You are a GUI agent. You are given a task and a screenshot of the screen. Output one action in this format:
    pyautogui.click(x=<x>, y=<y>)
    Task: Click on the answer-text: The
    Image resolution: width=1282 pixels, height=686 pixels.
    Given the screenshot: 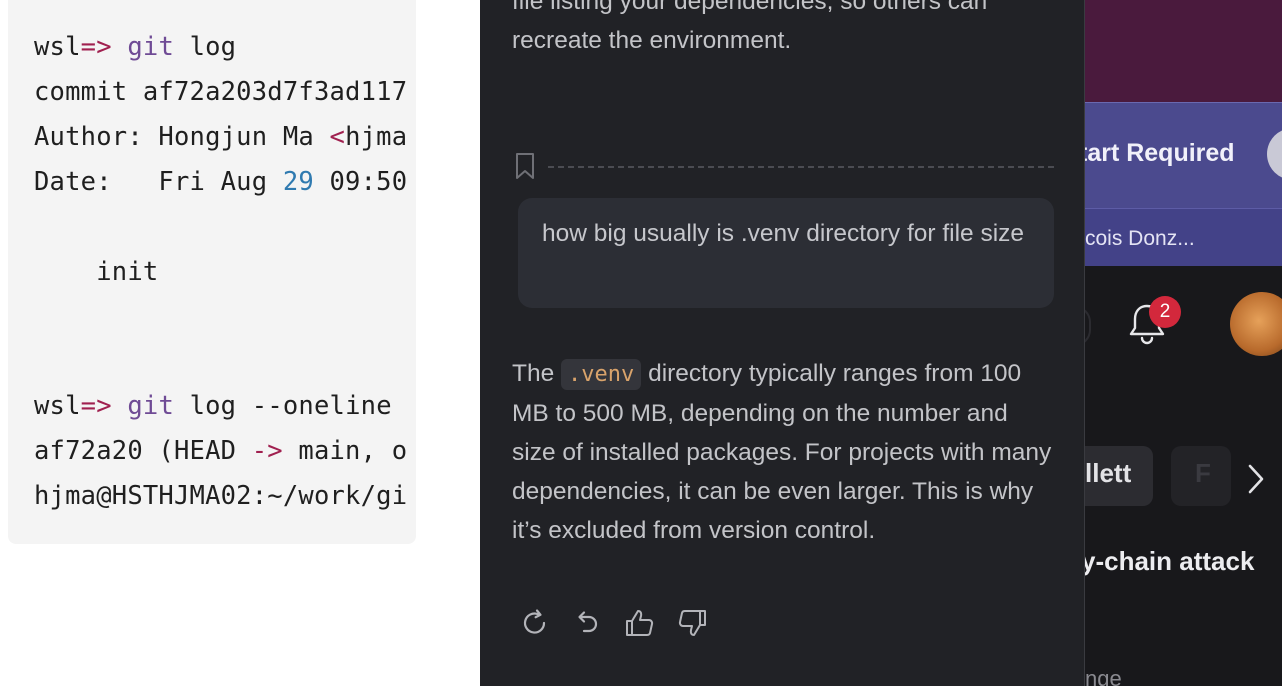 What is the action you would take?
    pyautogui.click(x=537, y=373)
    